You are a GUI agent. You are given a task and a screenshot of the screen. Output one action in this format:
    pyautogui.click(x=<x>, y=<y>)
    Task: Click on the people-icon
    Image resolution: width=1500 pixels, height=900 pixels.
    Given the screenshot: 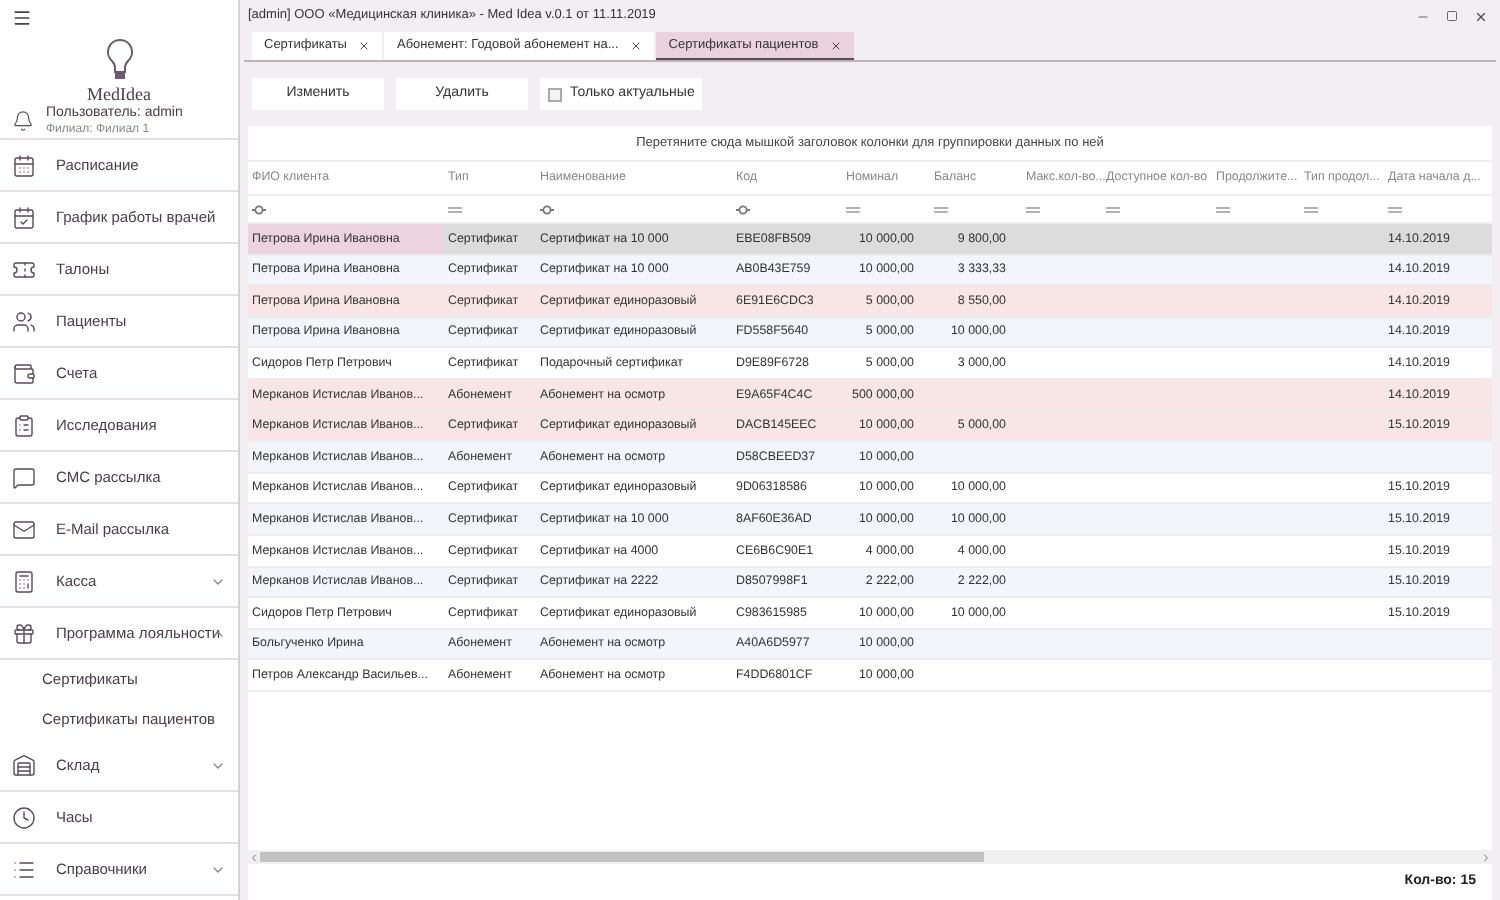 What is the action you would take?
    pyautogui.click(x=24, y=321)
    